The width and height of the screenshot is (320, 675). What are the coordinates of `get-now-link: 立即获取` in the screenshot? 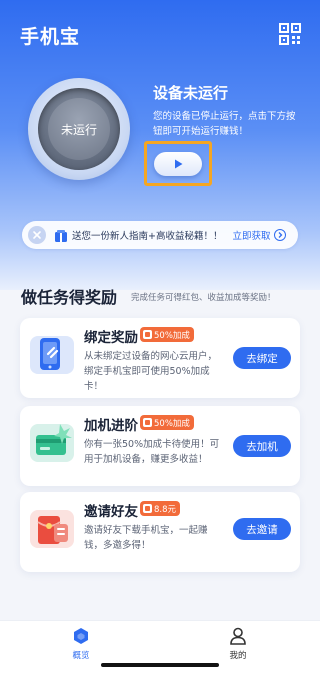 It's located at (251, 235).